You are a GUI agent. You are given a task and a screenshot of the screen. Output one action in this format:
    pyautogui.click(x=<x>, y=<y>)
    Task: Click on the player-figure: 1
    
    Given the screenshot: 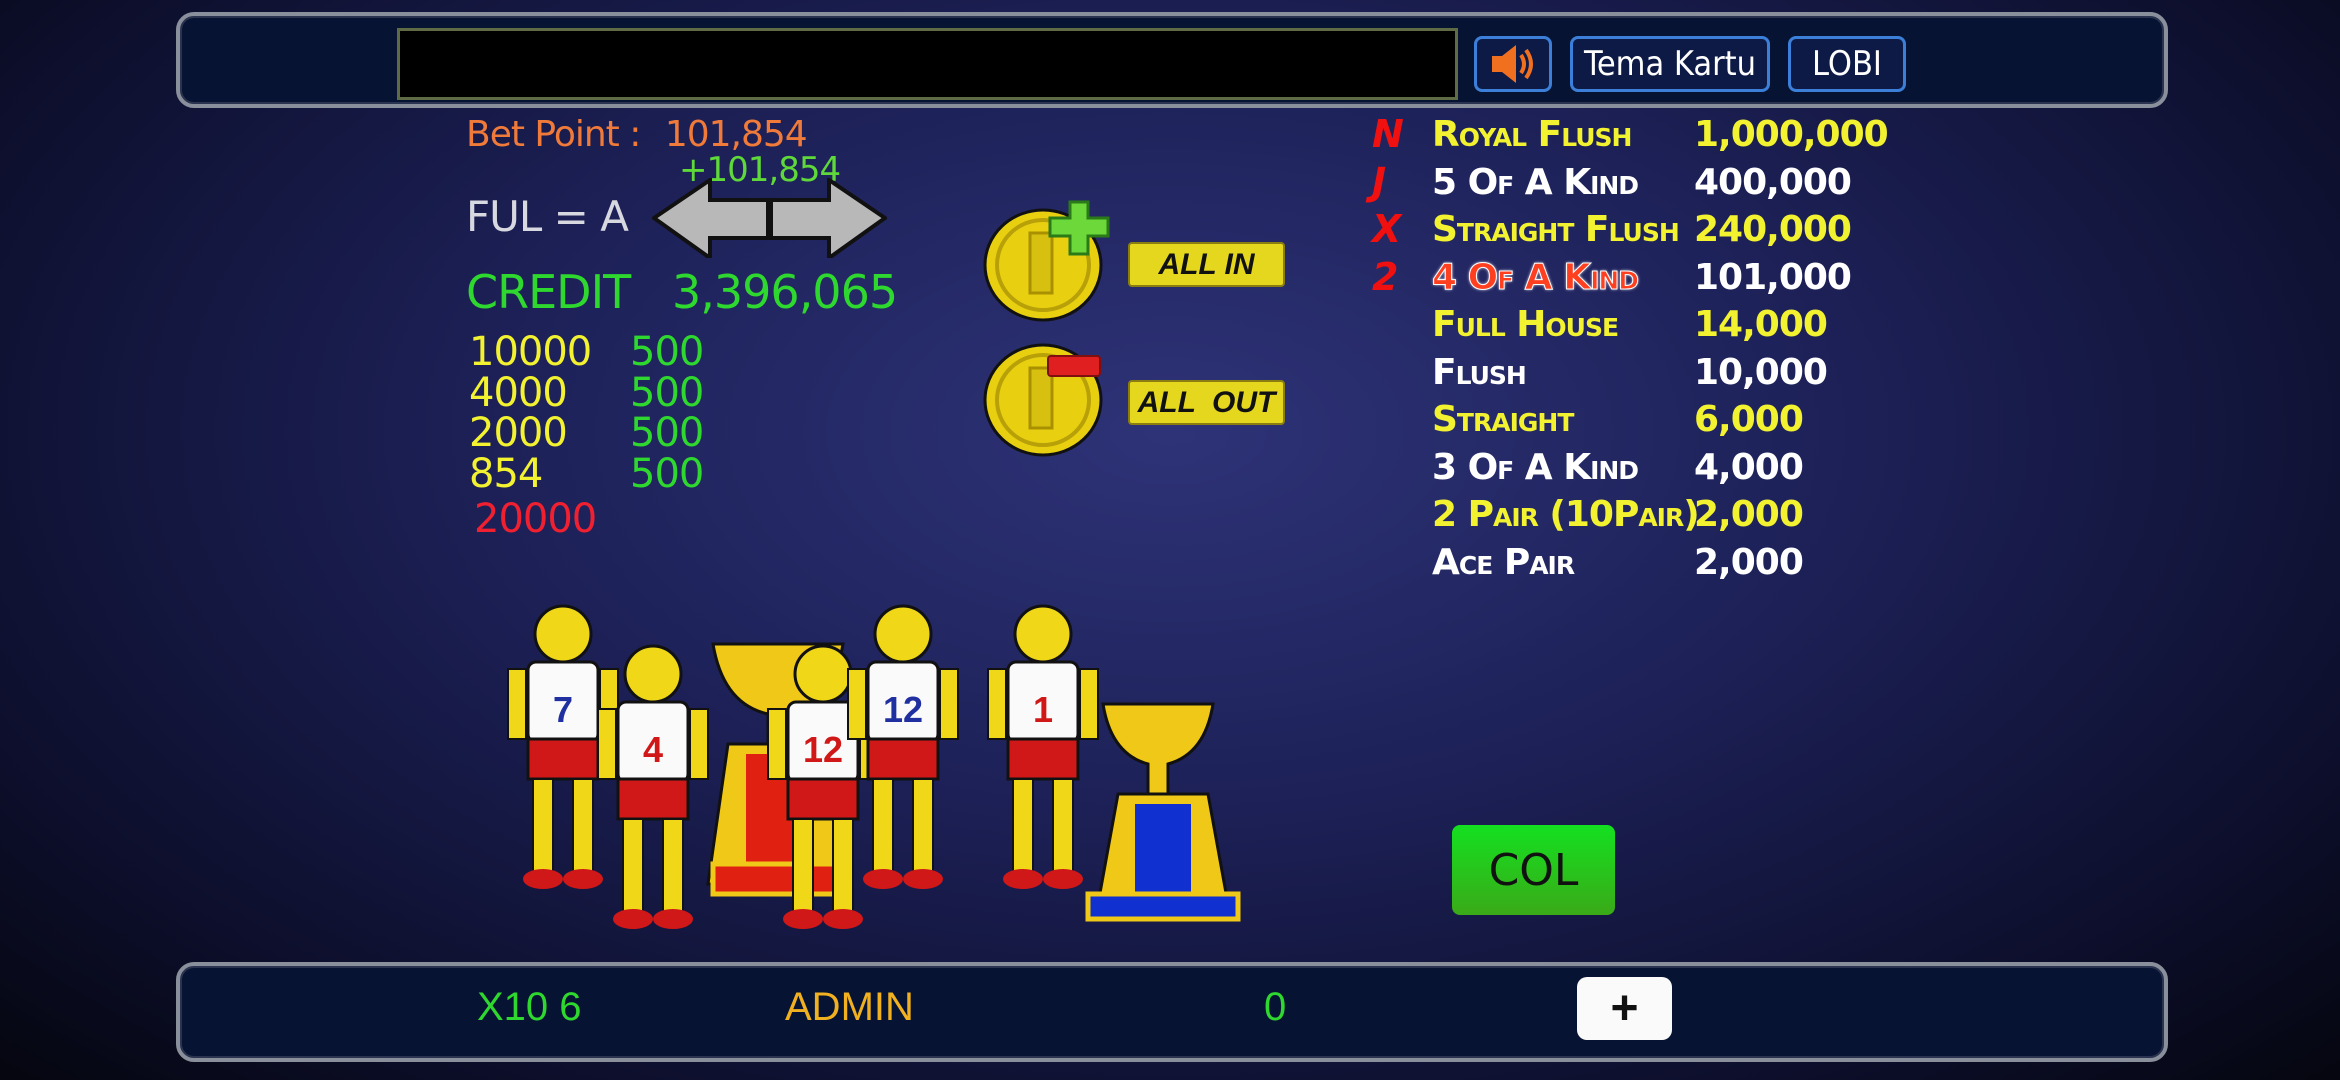 What is the action you would take?
    pyautogui.click(x=1043, y=746)
    